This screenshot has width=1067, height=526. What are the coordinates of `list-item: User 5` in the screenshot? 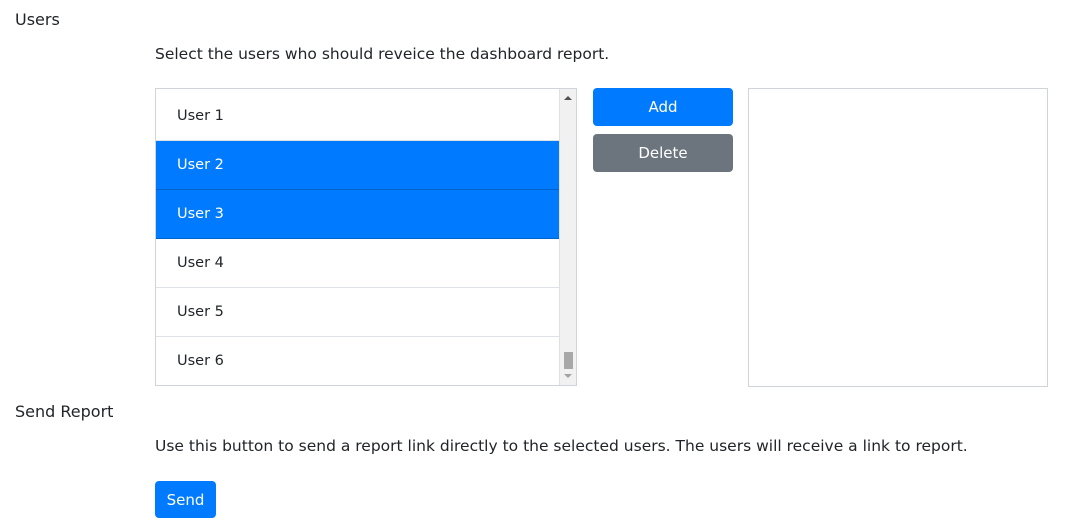 It's located at (358, 312).